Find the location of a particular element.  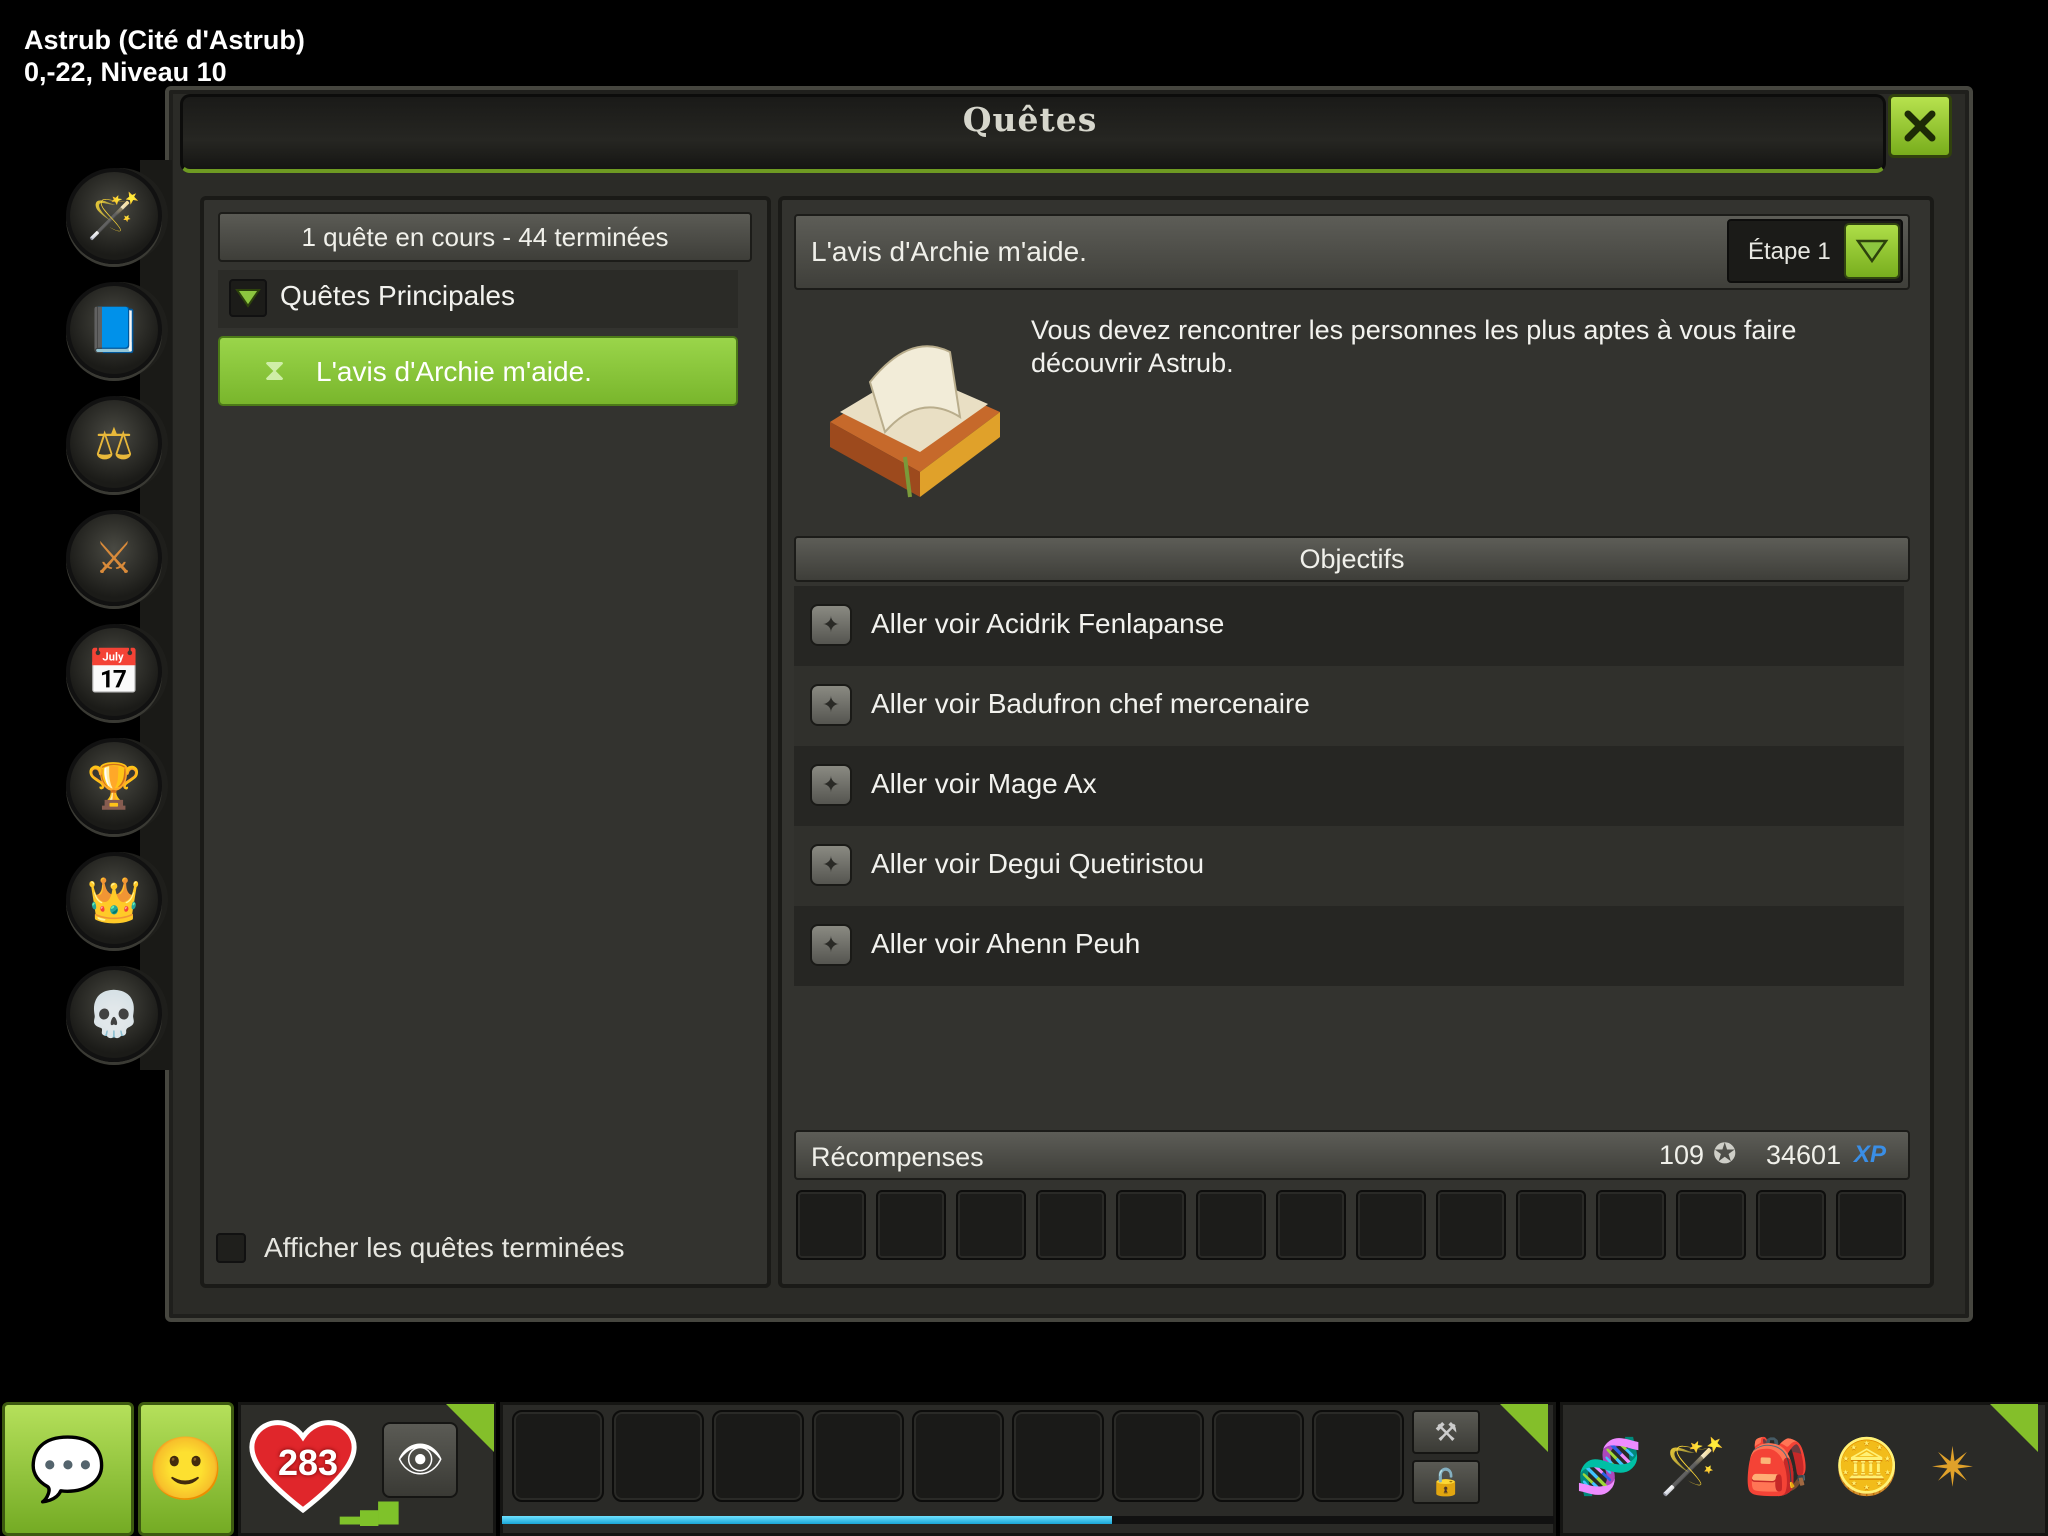

trophy-icon: 🏆 is located at coordinates (114, 786).